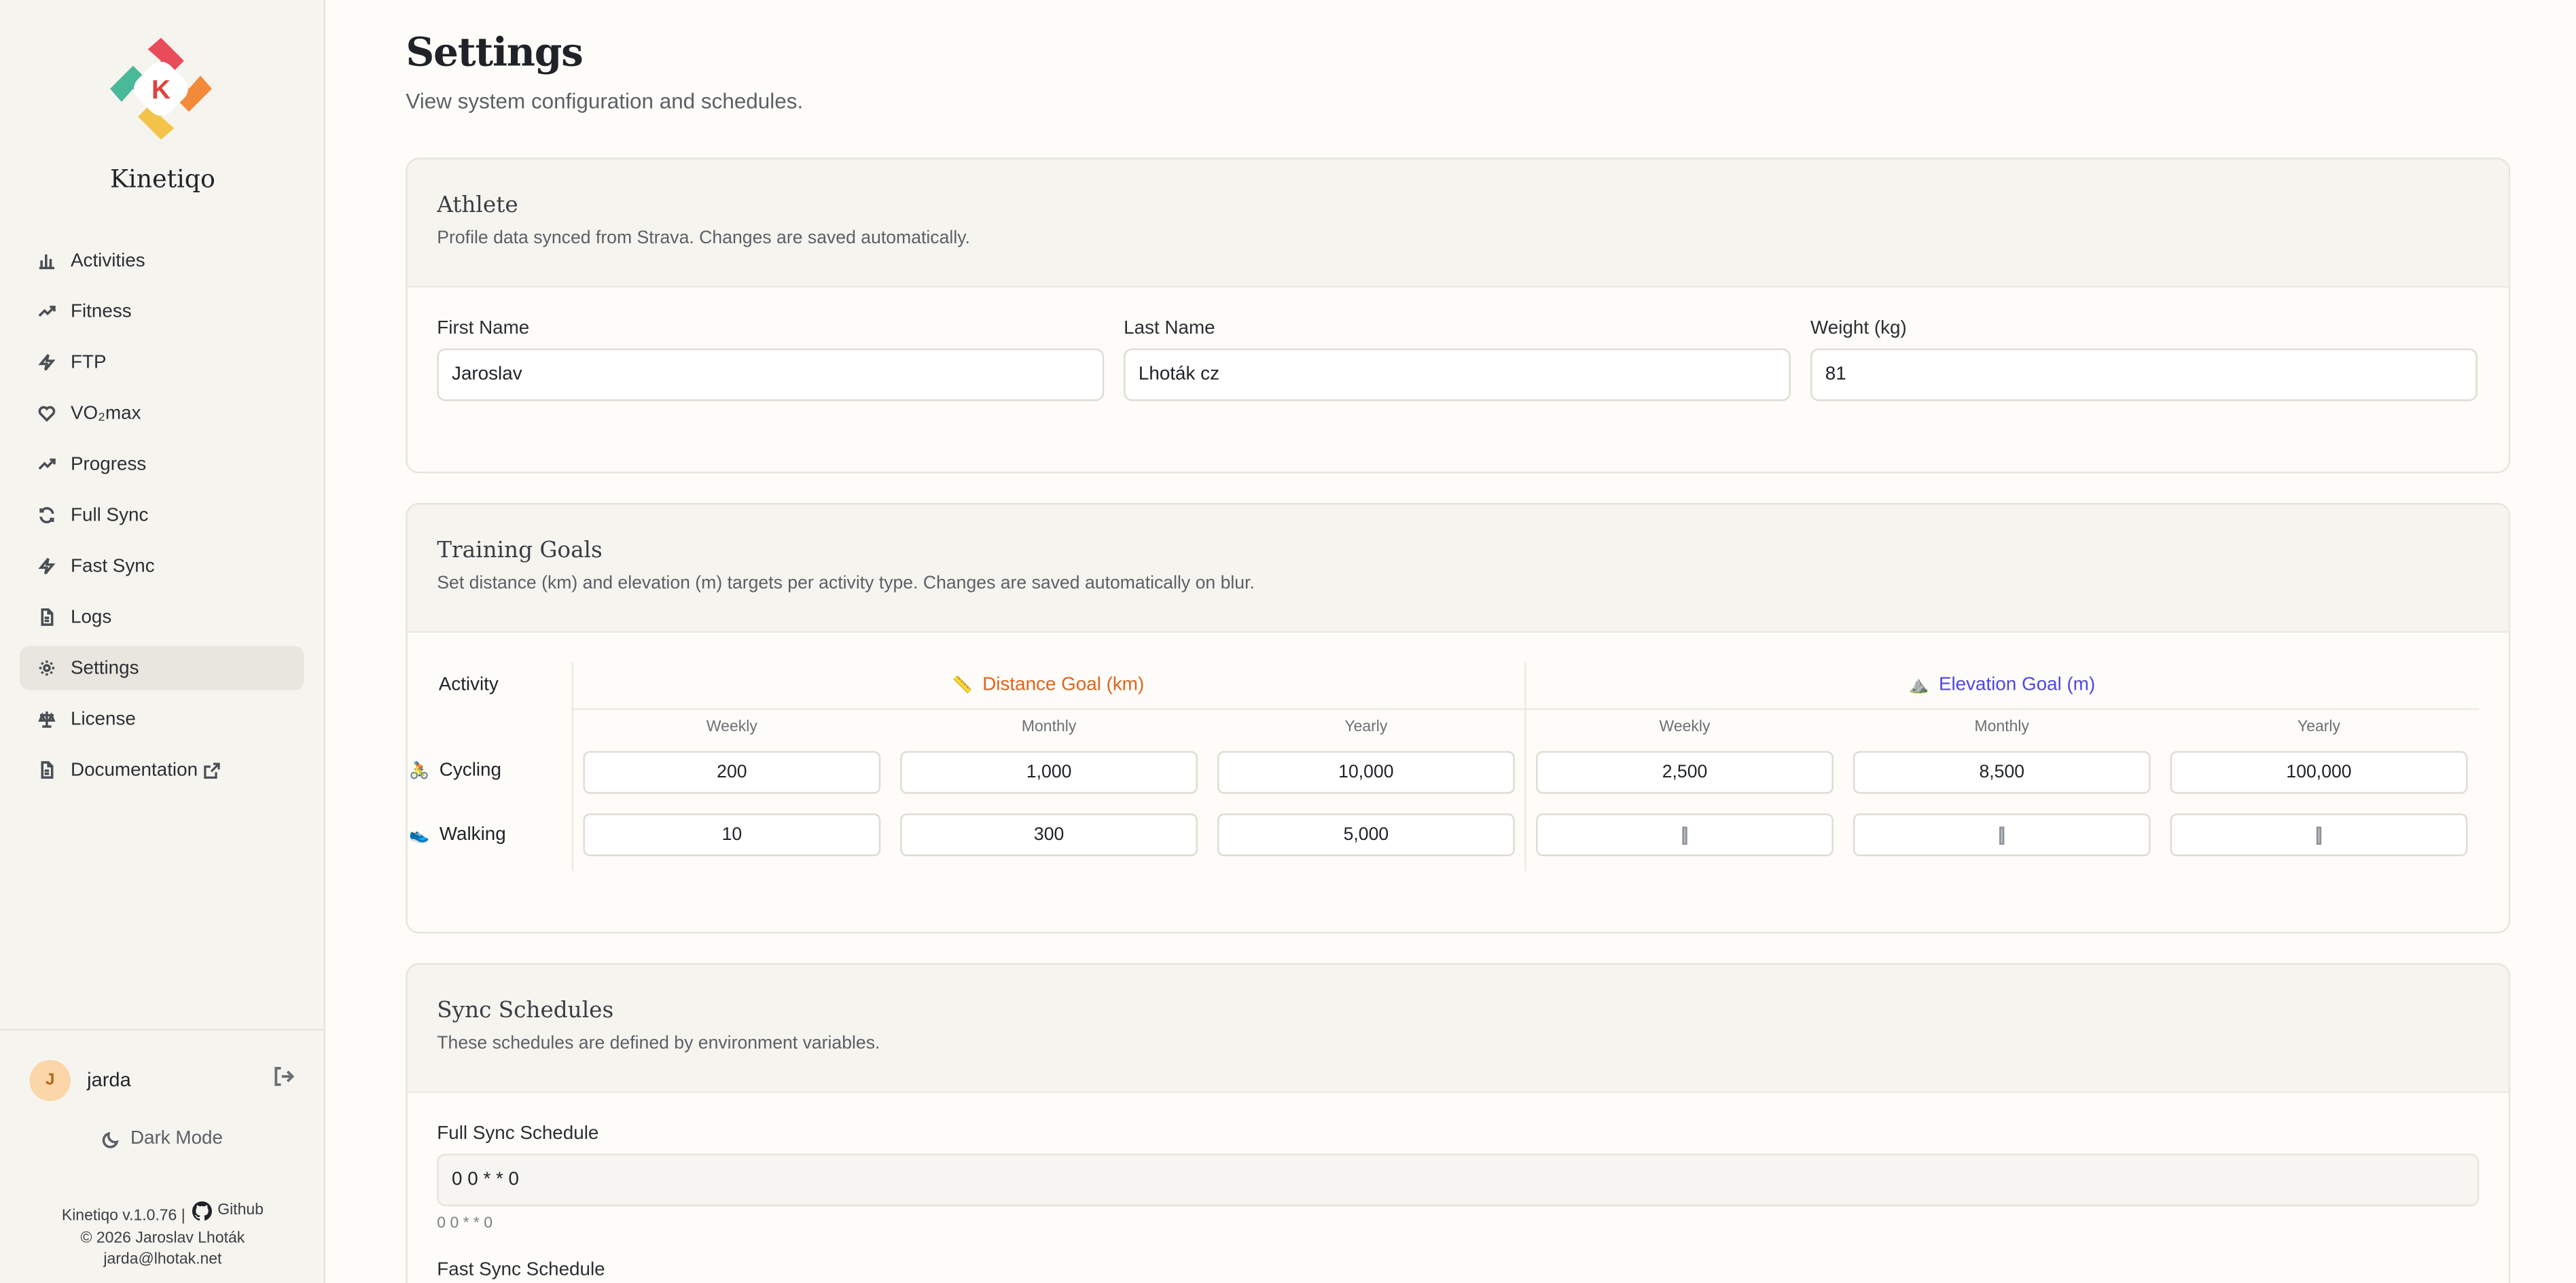 The height and width of the screenshot is (1283, 2576). What do you see at coordinates (1919, 686) in the screenshot?
I see `mountain-icon: ⛰️` at bounding box center [1919, 686].